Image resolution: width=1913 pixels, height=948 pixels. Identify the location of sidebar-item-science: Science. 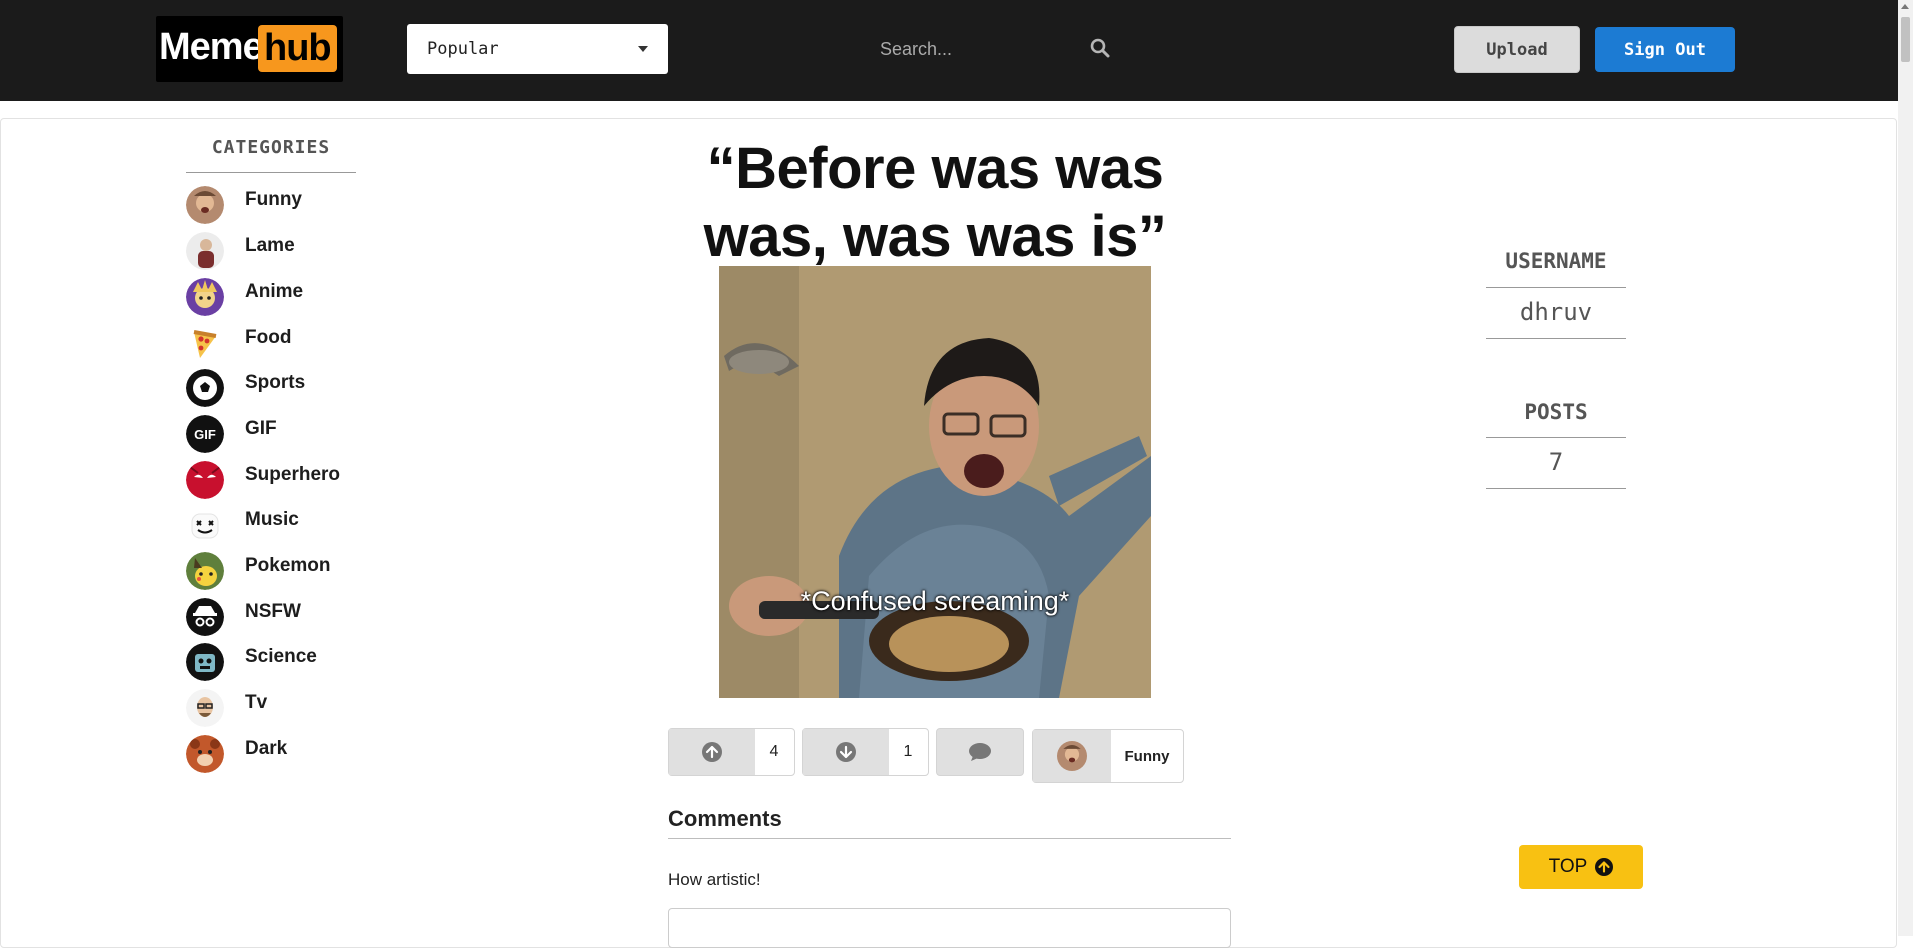
(286, 663).